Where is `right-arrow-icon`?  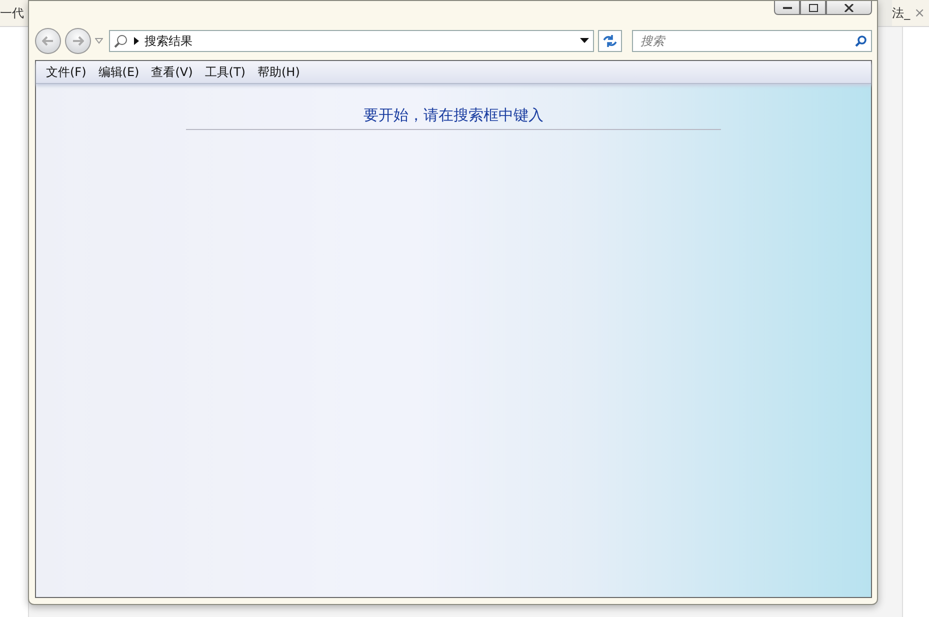 right-arrow-icon is located at coordinates (78, 41).